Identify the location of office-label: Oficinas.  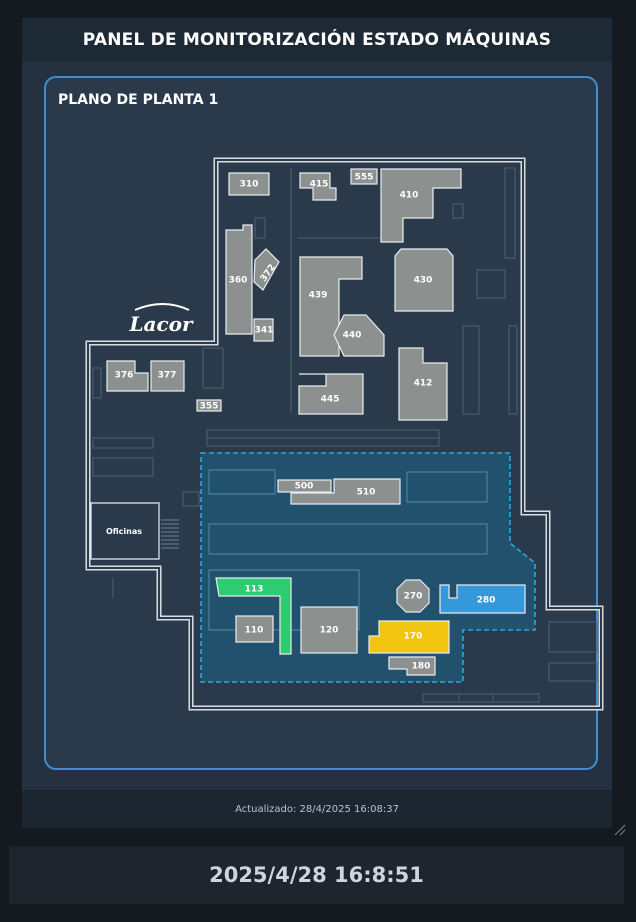
(124, 531).